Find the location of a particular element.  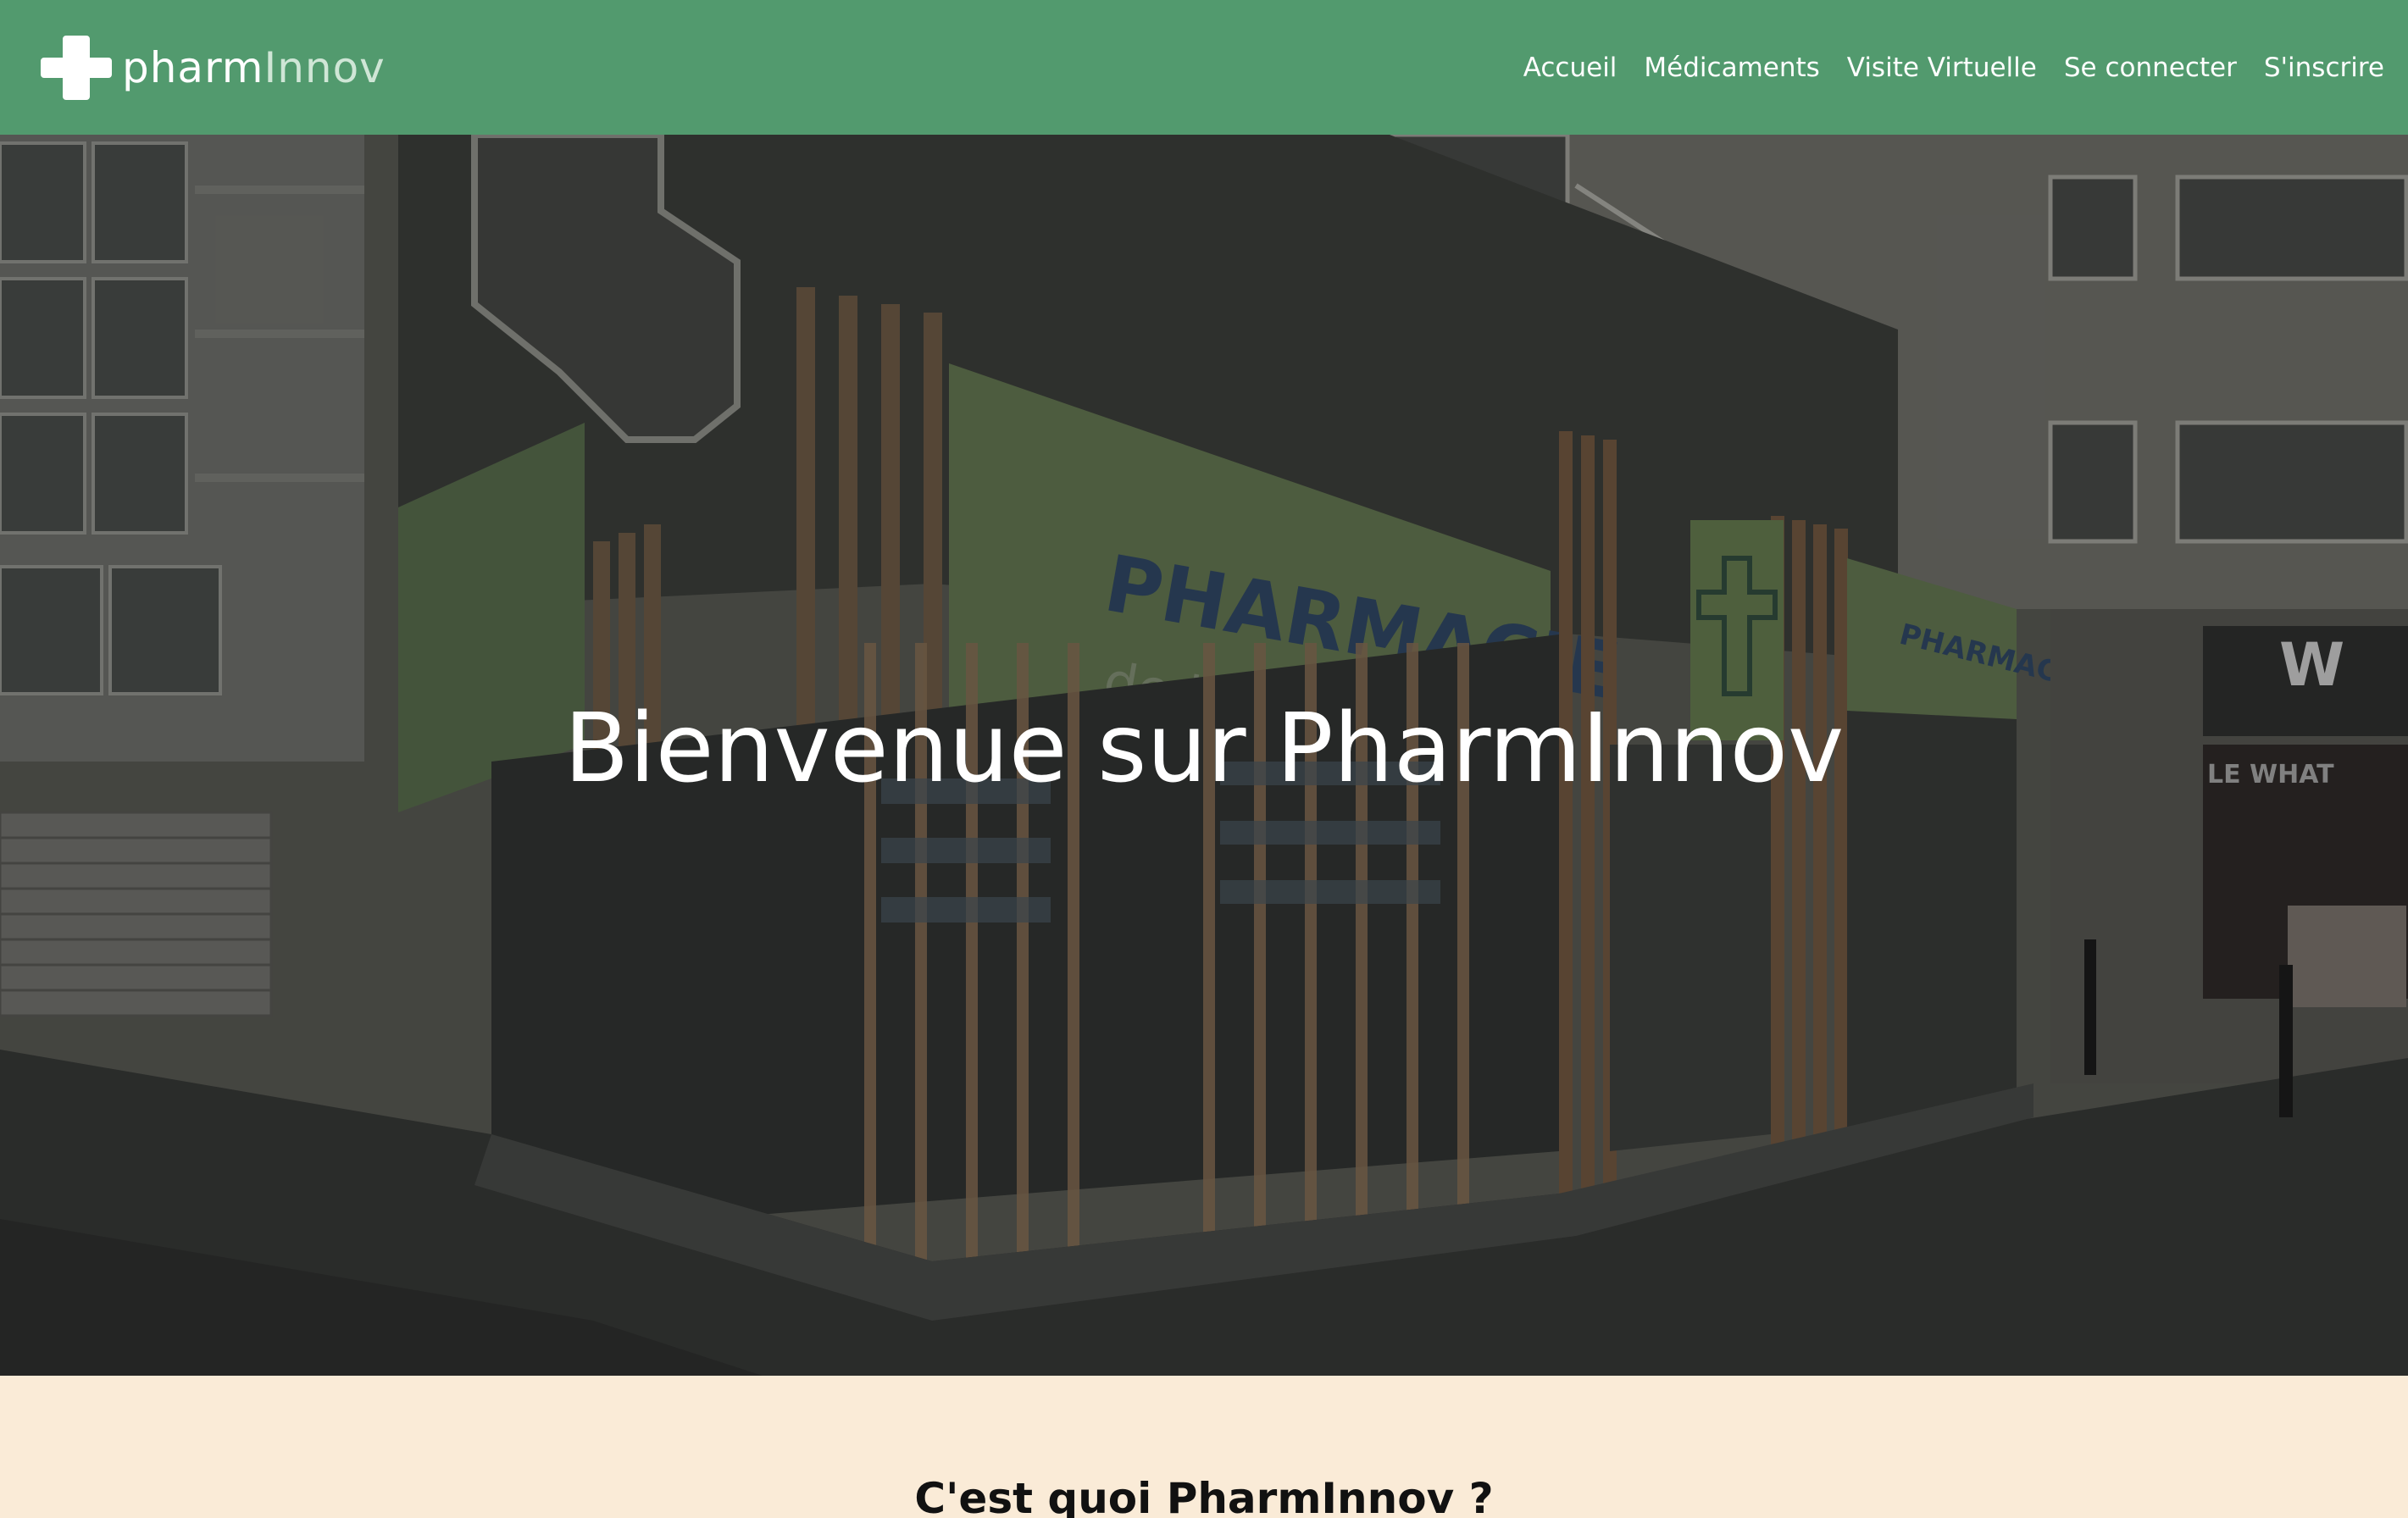

hero-title: Bienvenue sur PharmInnov is located at coordinates (1204, 749).